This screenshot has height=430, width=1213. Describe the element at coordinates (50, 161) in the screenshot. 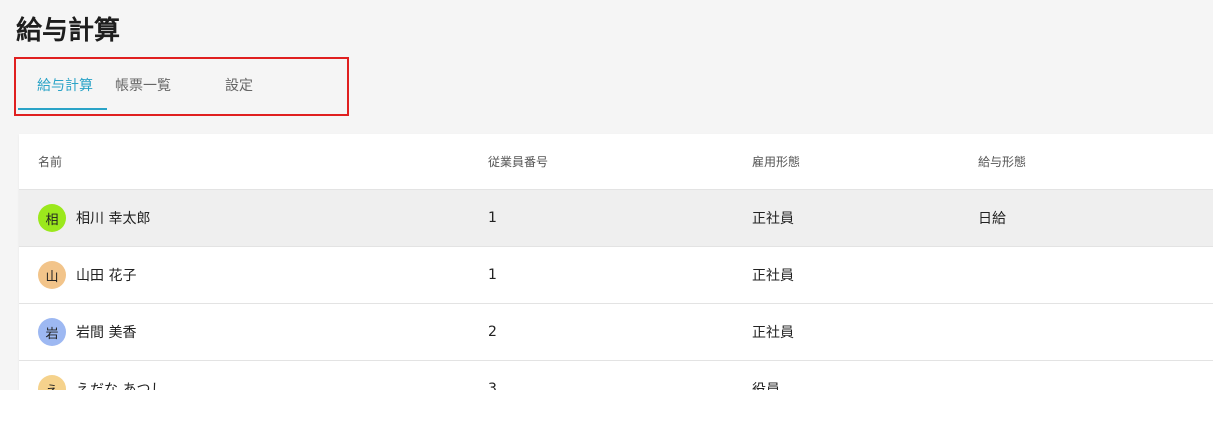

I see `header-name: 名前` at that location.